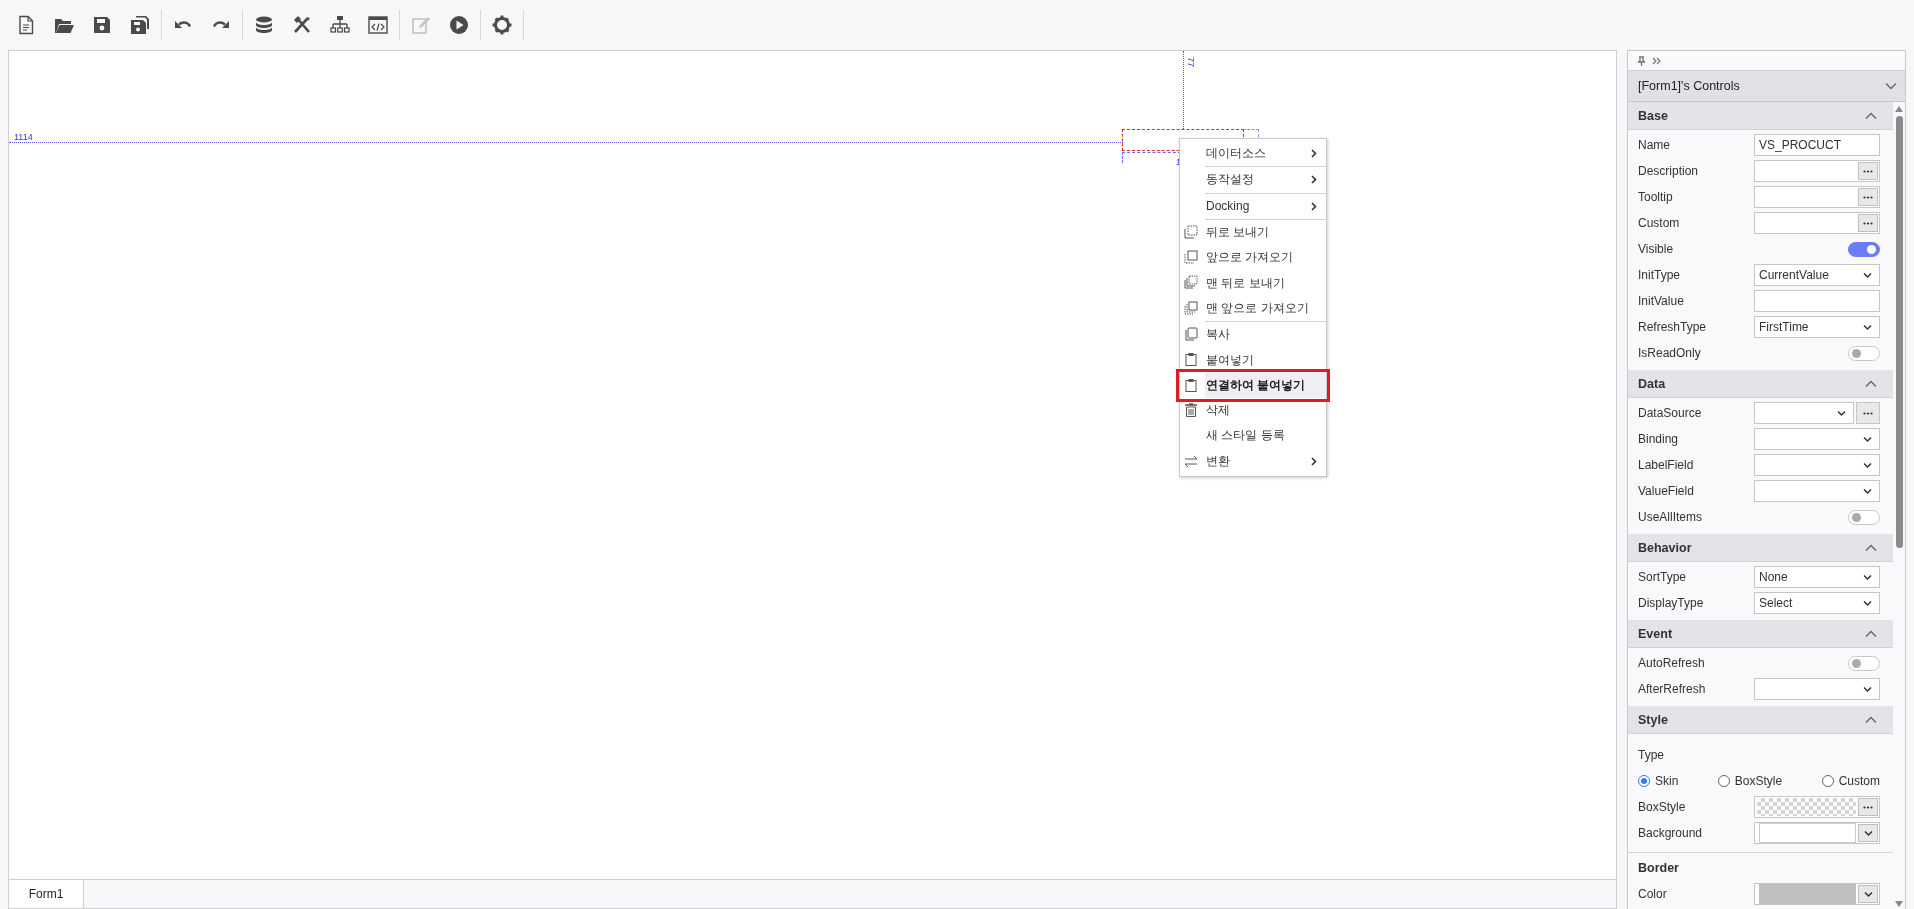 The height and width of the screenshot is (909, 1914). What do you see at coordinates (302, 25) in the screenshot?
I see `tools-icon` at bounding box center [302, 25].